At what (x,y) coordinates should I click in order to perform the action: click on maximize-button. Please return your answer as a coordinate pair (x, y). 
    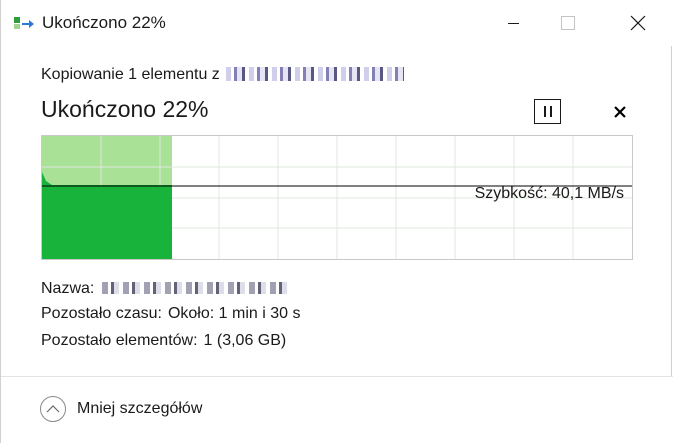
    Looking at the image, I should click on (568, 23).